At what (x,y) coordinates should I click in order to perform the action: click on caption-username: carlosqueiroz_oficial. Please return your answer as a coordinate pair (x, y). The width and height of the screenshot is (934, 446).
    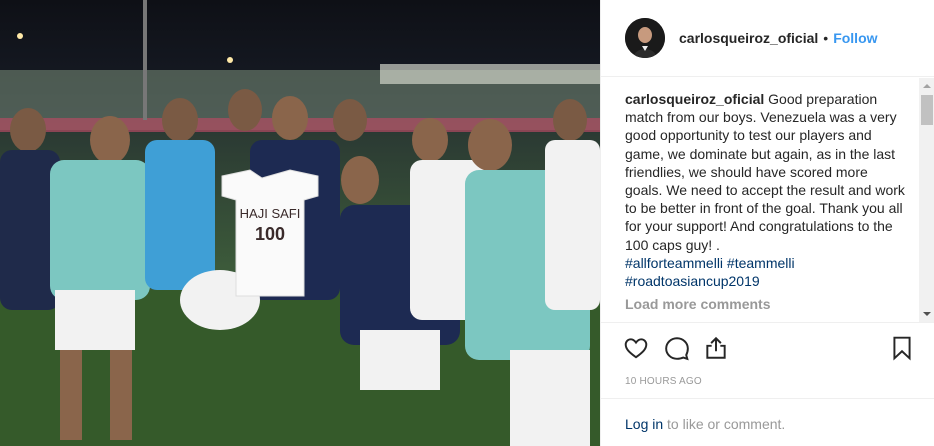
    Looking at the image, I should click on (694, 99).